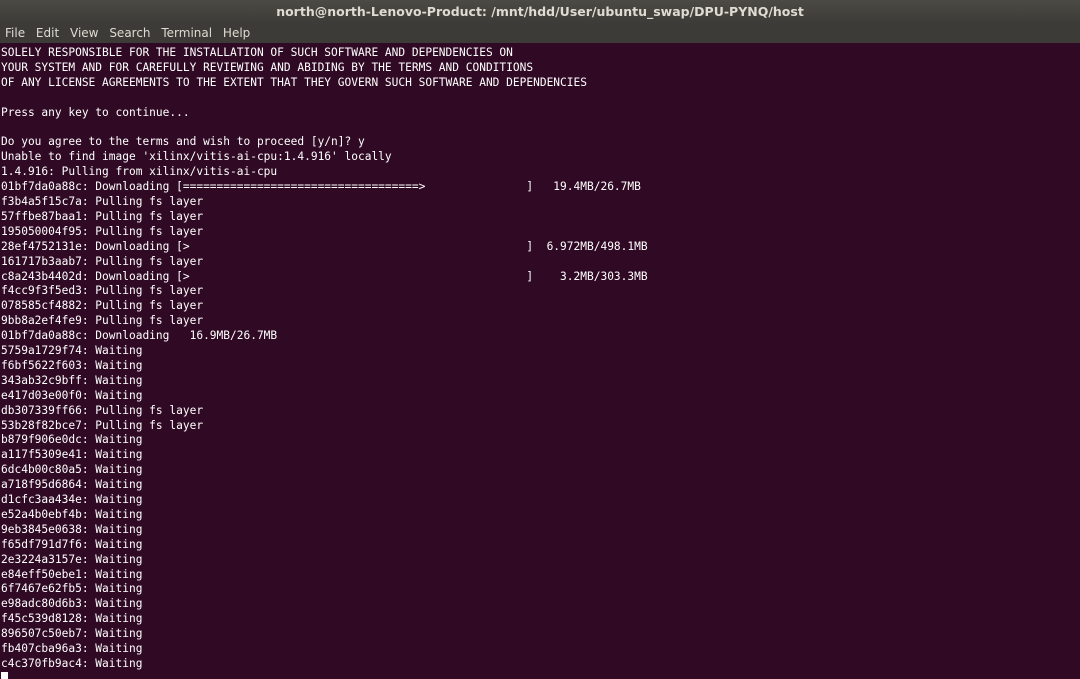 This screenshot has height=679, width=1080. What do you see at coordinates (72, 529) in the screenshot?
I see `terminal-line: 9eb3845e0638: Waiting` at bounding box center [72, 529].